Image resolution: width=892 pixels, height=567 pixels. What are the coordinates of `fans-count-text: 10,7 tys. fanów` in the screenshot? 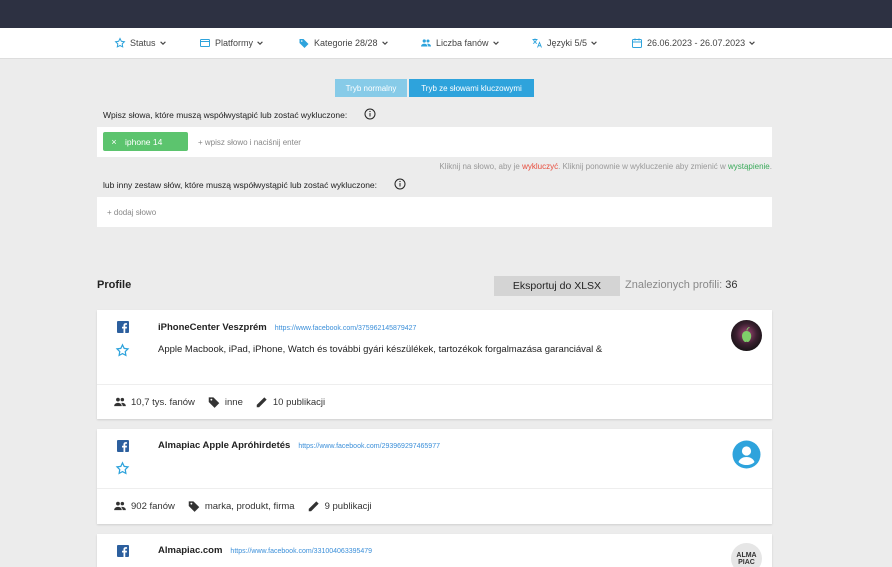 It's located at (163, 402).